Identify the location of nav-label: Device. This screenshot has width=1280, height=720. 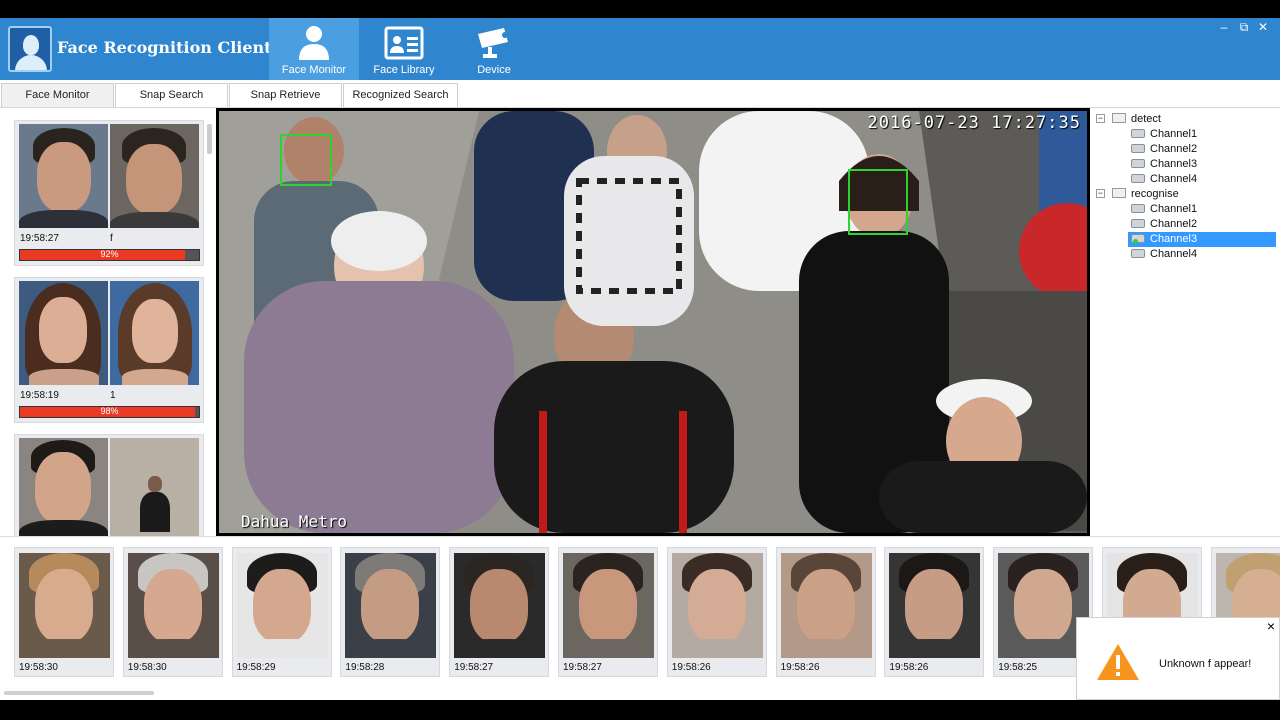
(494, 70).